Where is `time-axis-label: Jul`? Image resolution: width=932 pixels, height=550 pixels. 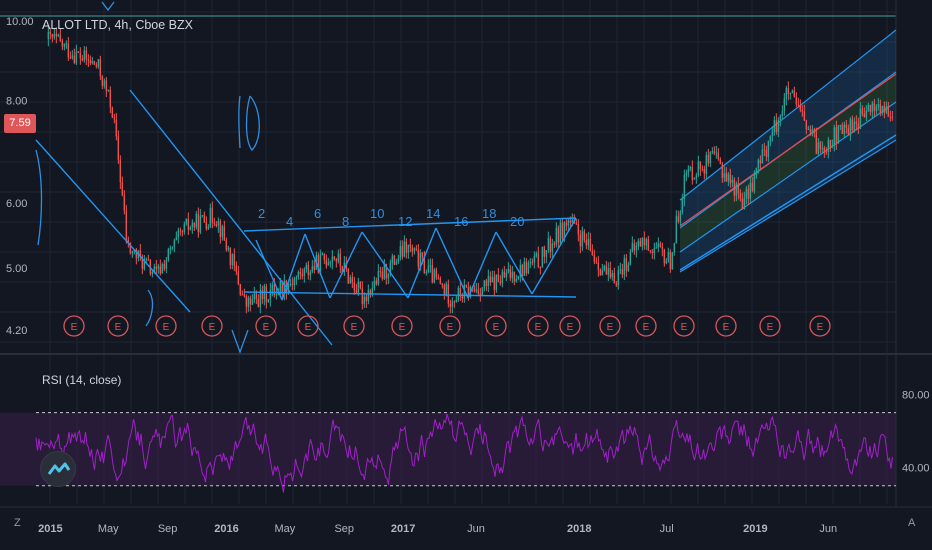
time-axis-label: Jul is located at coordinates (667, 529).